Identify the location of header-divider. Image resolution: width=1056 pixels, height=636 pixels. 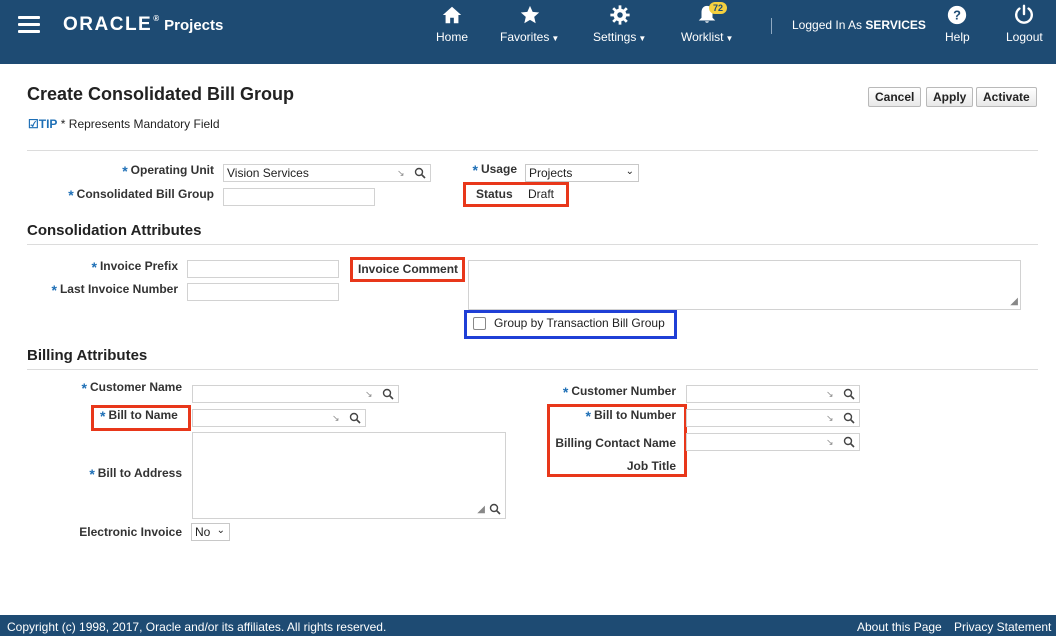
(771, 26).